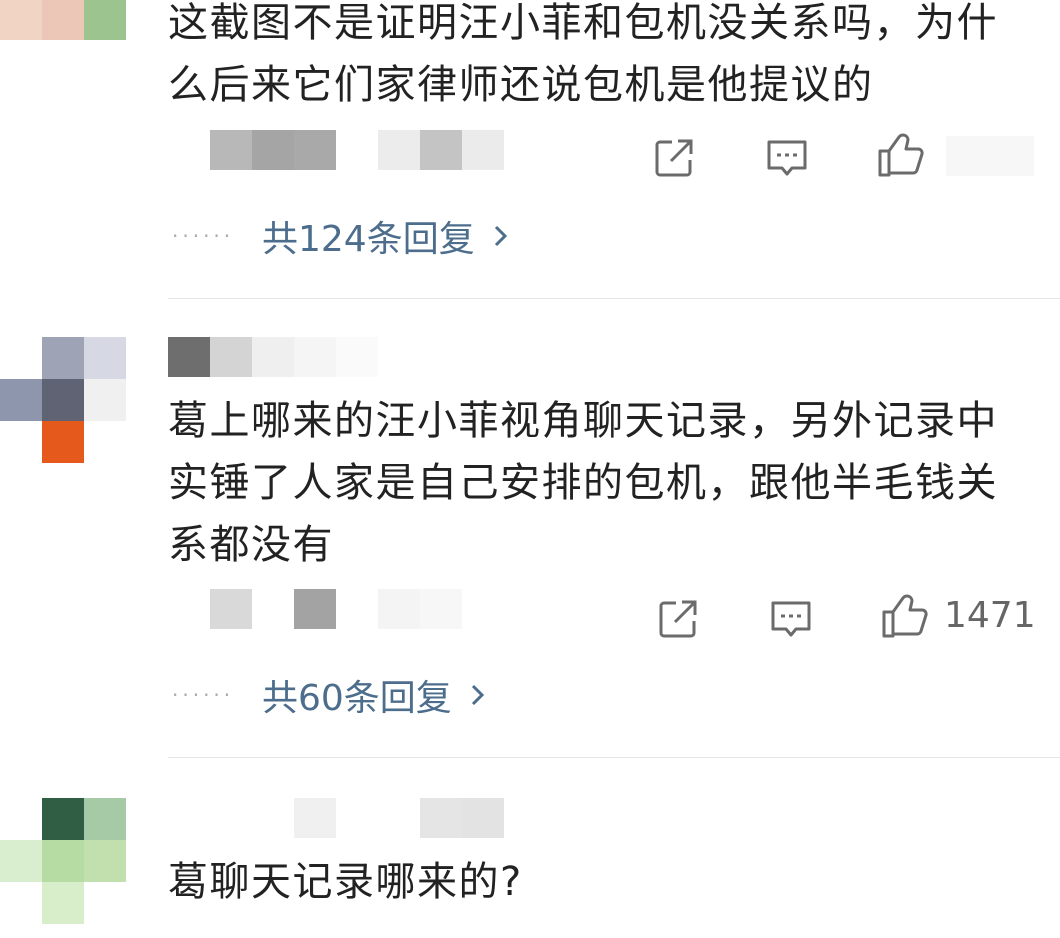  I want to click on comment-text: 葛聊天记录哪来的?, so click(345, 882).